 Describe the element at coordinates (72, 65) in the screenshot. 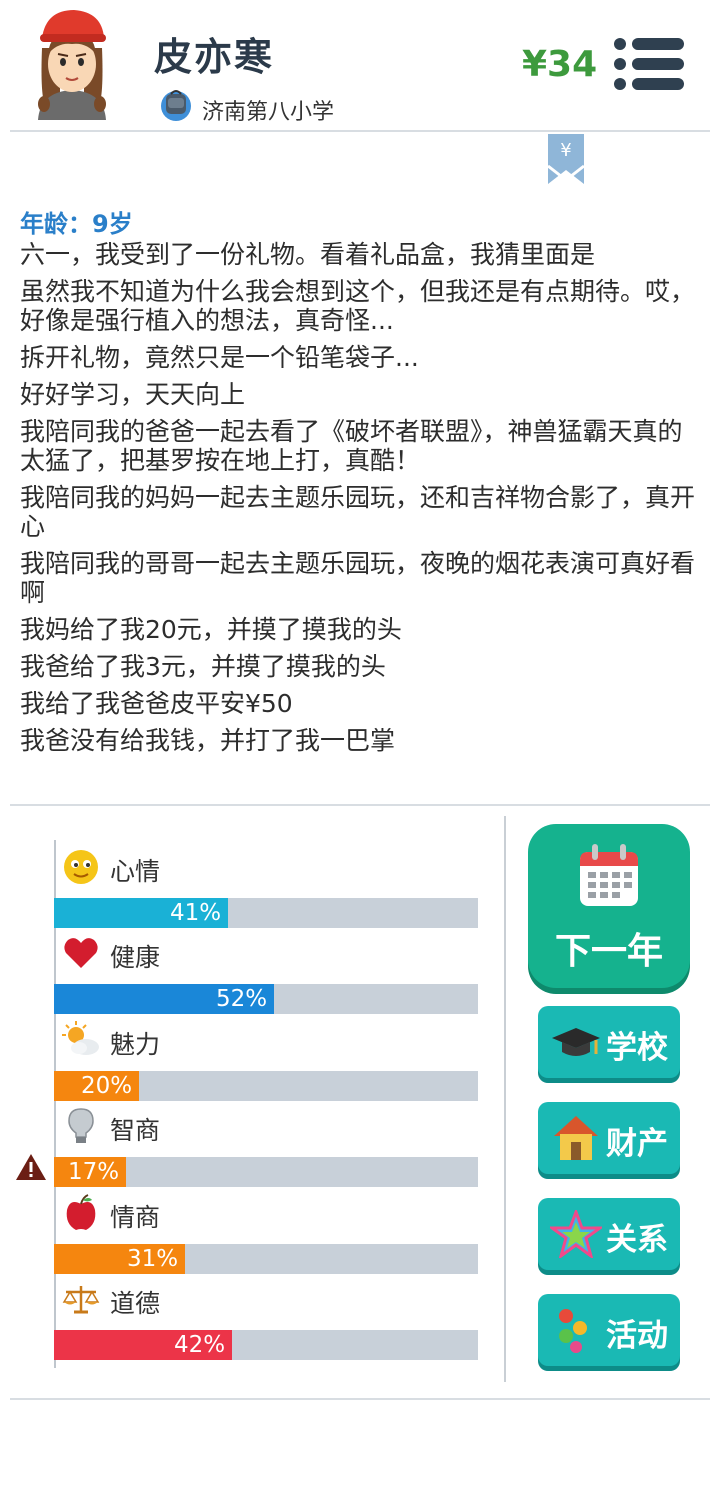

I see `avatar` at that location.